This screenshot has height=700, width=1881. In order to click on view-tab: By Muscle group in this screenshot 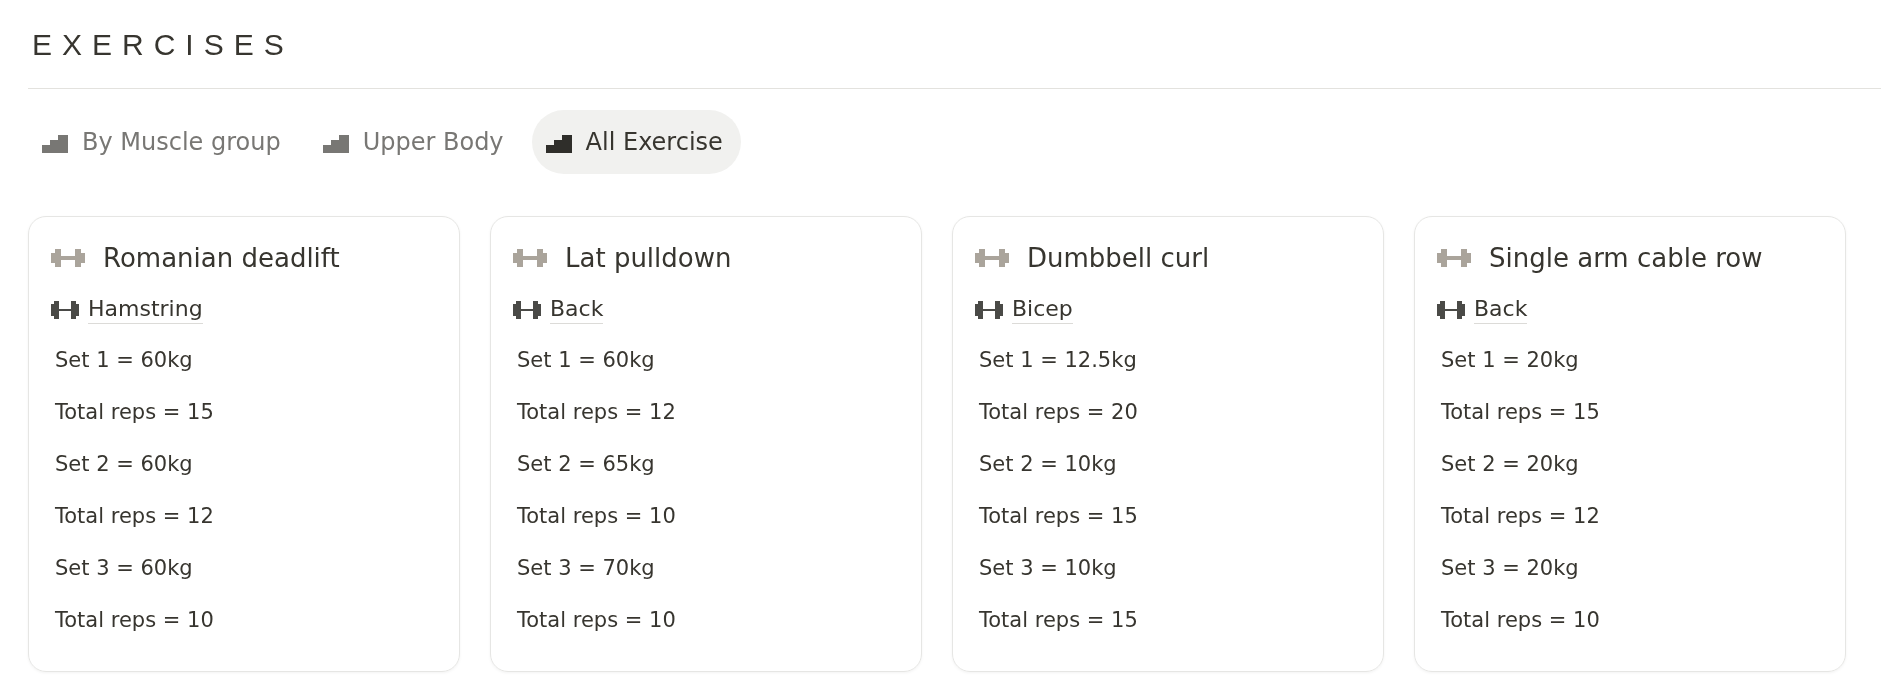, I will do `click(163, 142)`.